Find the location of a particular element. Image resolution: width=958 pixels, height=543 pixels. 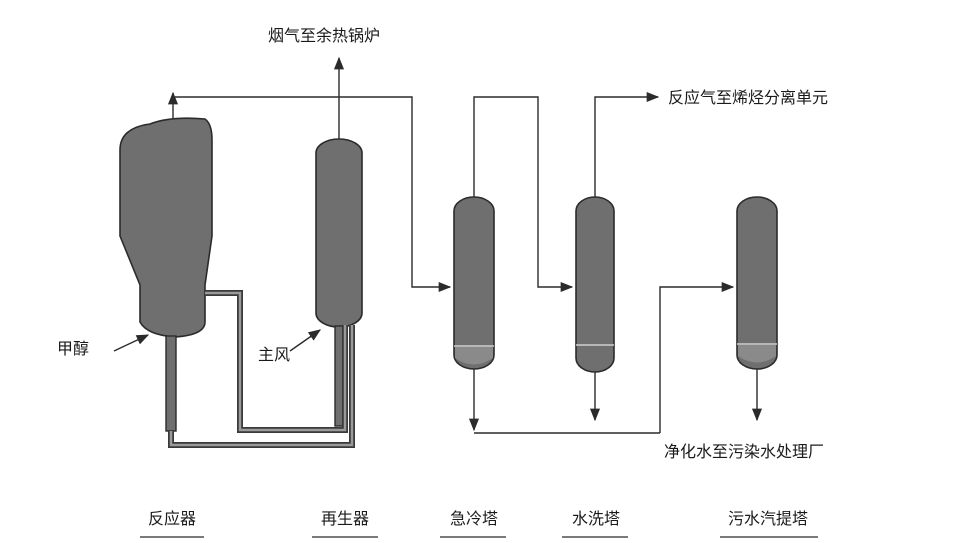

reaction-gas-label: 反应气至烯烃分离单元 is located at coordinates (748, 97).